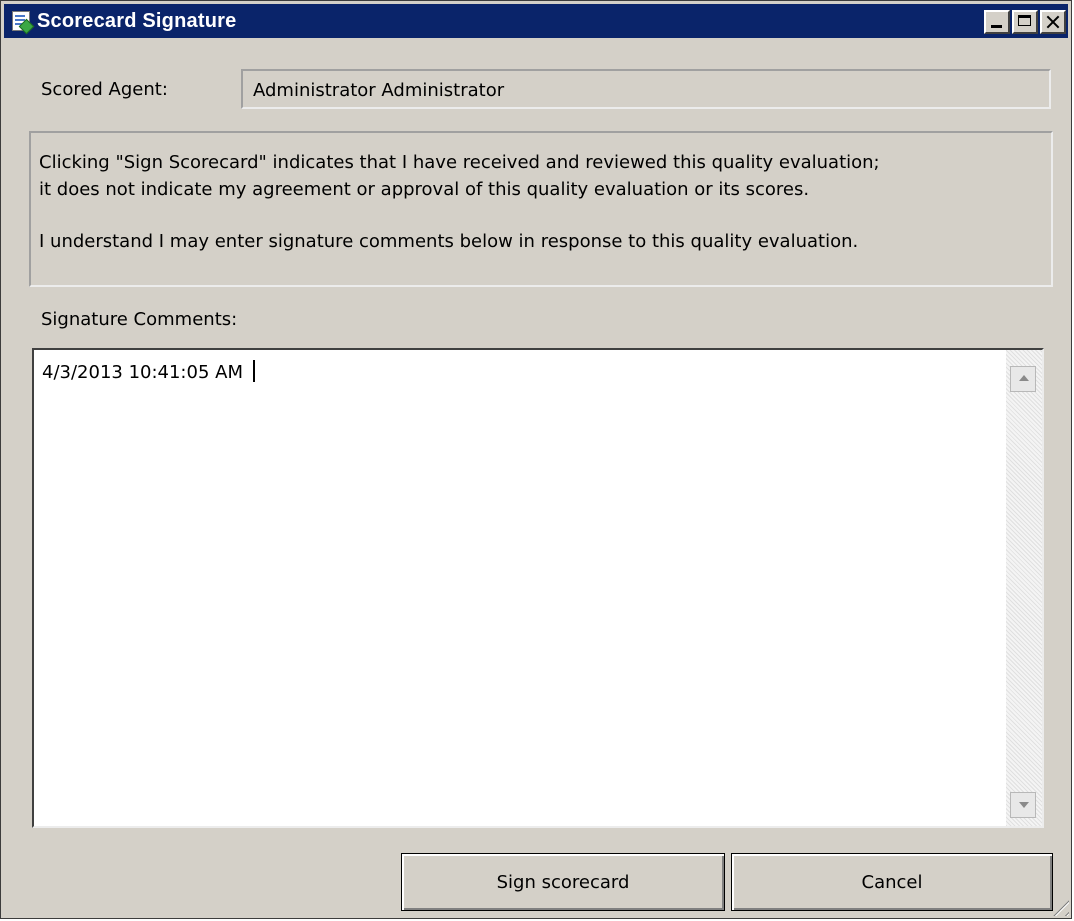  I want to click on cancel-button: Cancel, so click(892, 882).